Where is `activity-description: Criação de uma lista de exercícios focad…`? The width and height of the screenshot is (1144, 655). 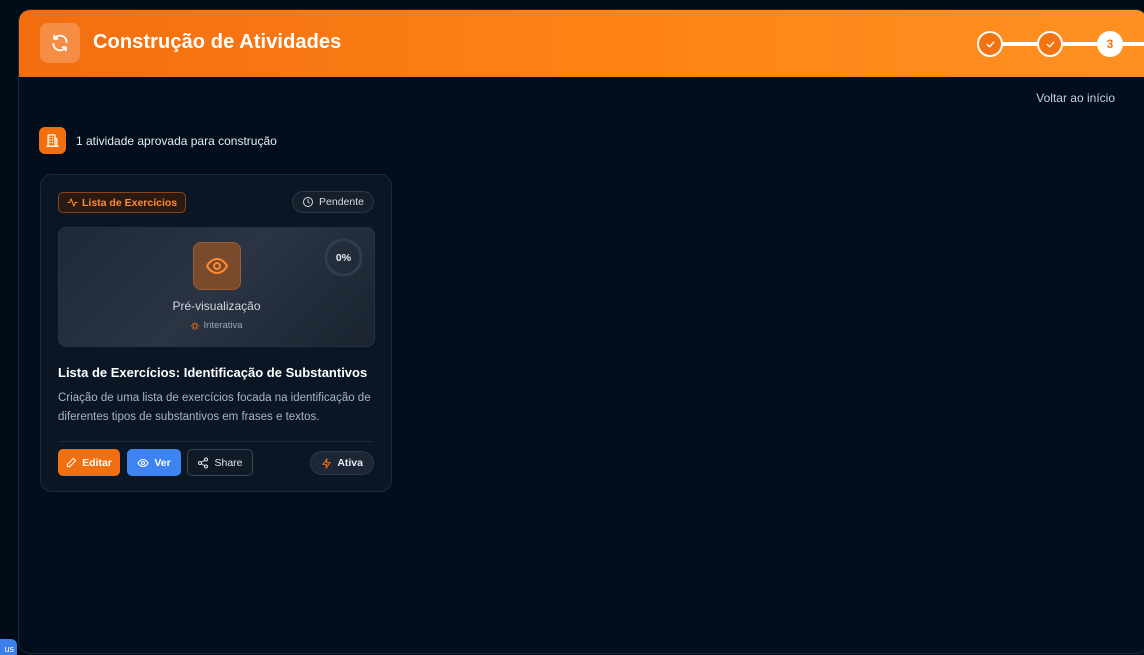
activity-description: Criação de uma lista de exercícios focad… is located at coordinates (214, 407).